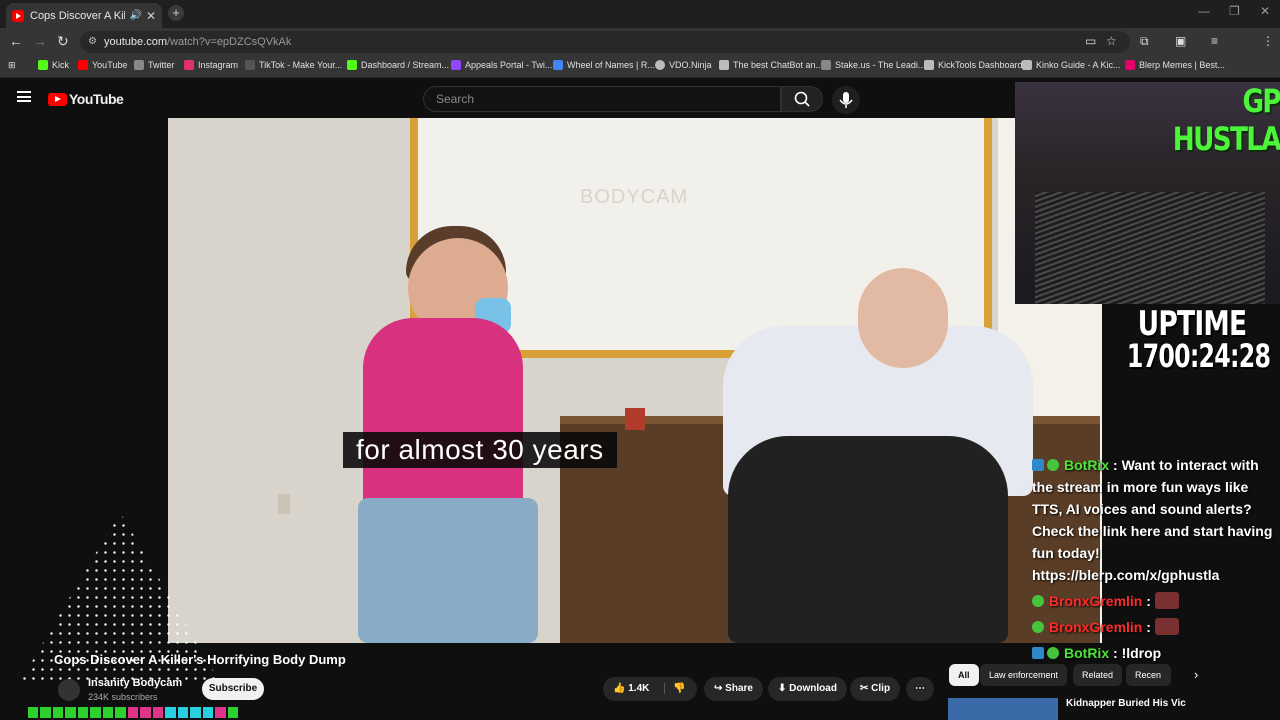 The width and height of the screenshot is (1280, 720). What do you see at coordinates (929, 65) in the screenshot?
I see `kicktools-icon` at bounding box center [929, 65].